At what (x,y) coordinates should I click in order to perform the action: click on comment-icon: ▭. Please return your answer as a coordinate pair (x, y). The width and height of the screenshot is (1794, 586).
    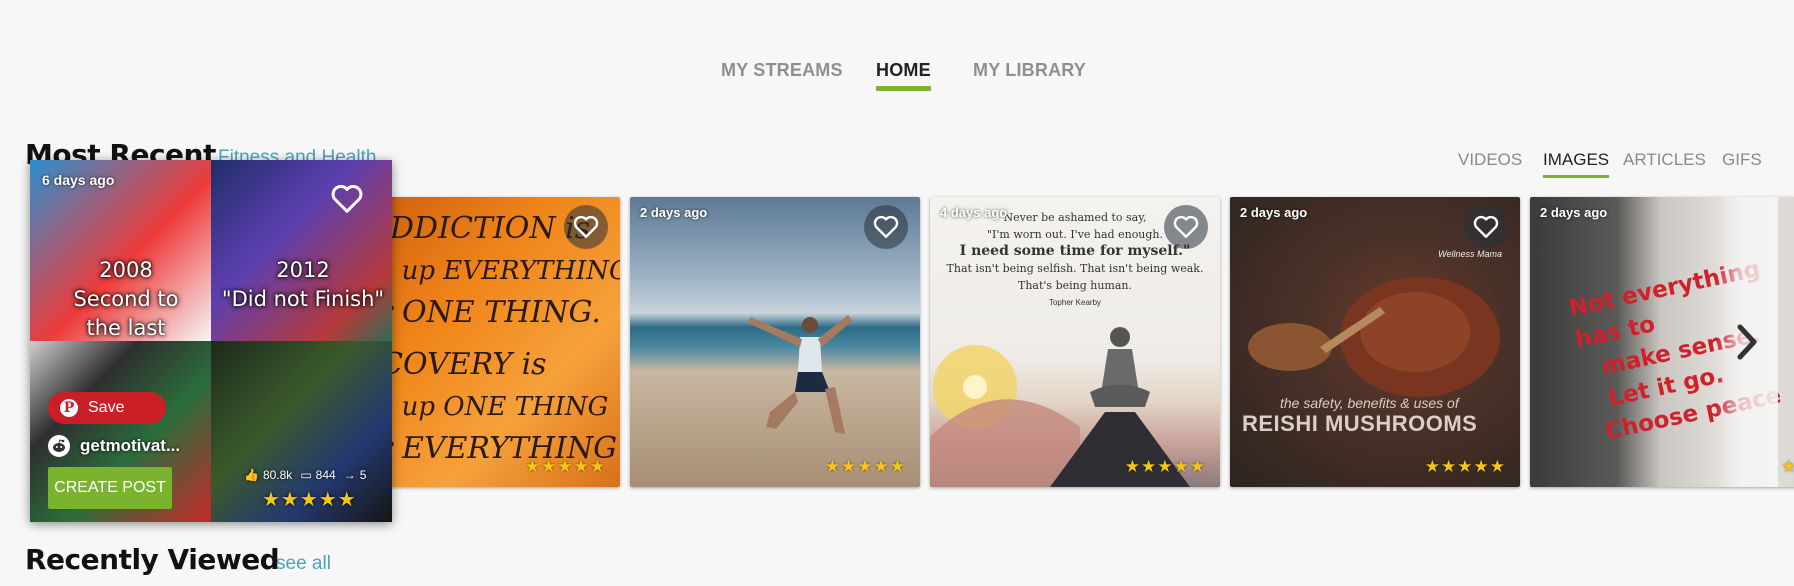
    Looking at the image, I should click on (306, 475).